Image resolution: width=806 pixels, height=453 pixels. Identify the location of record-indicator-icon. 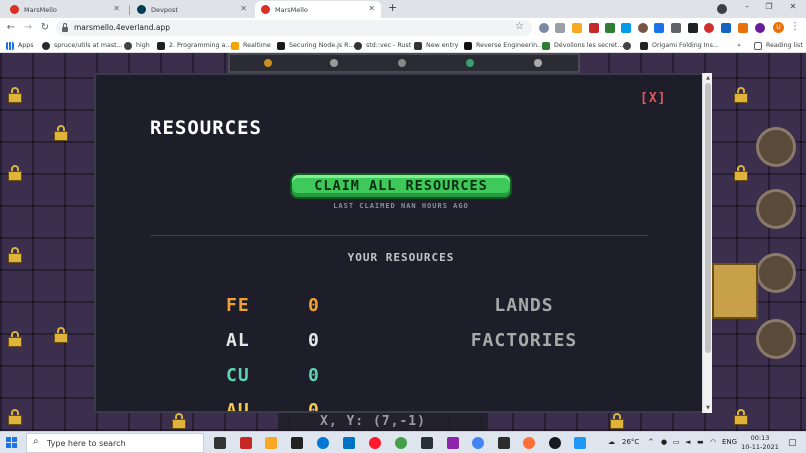
(722, 9).